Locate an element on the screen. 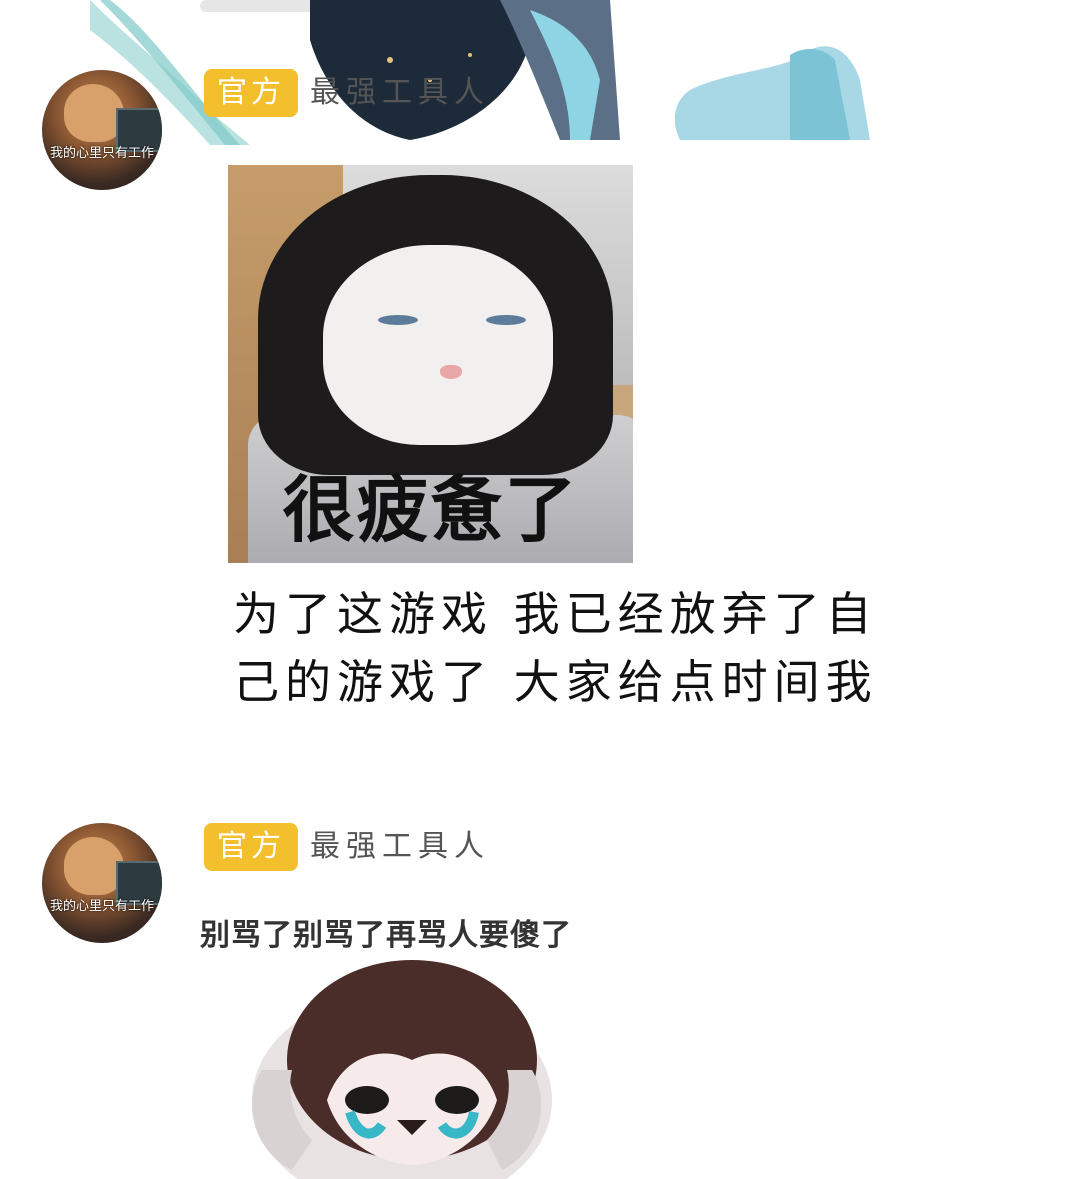 Image resolution: width=1080 pixels, height=1179 pixels. meme-cat-eye-right is located at coordinates (506, 320).